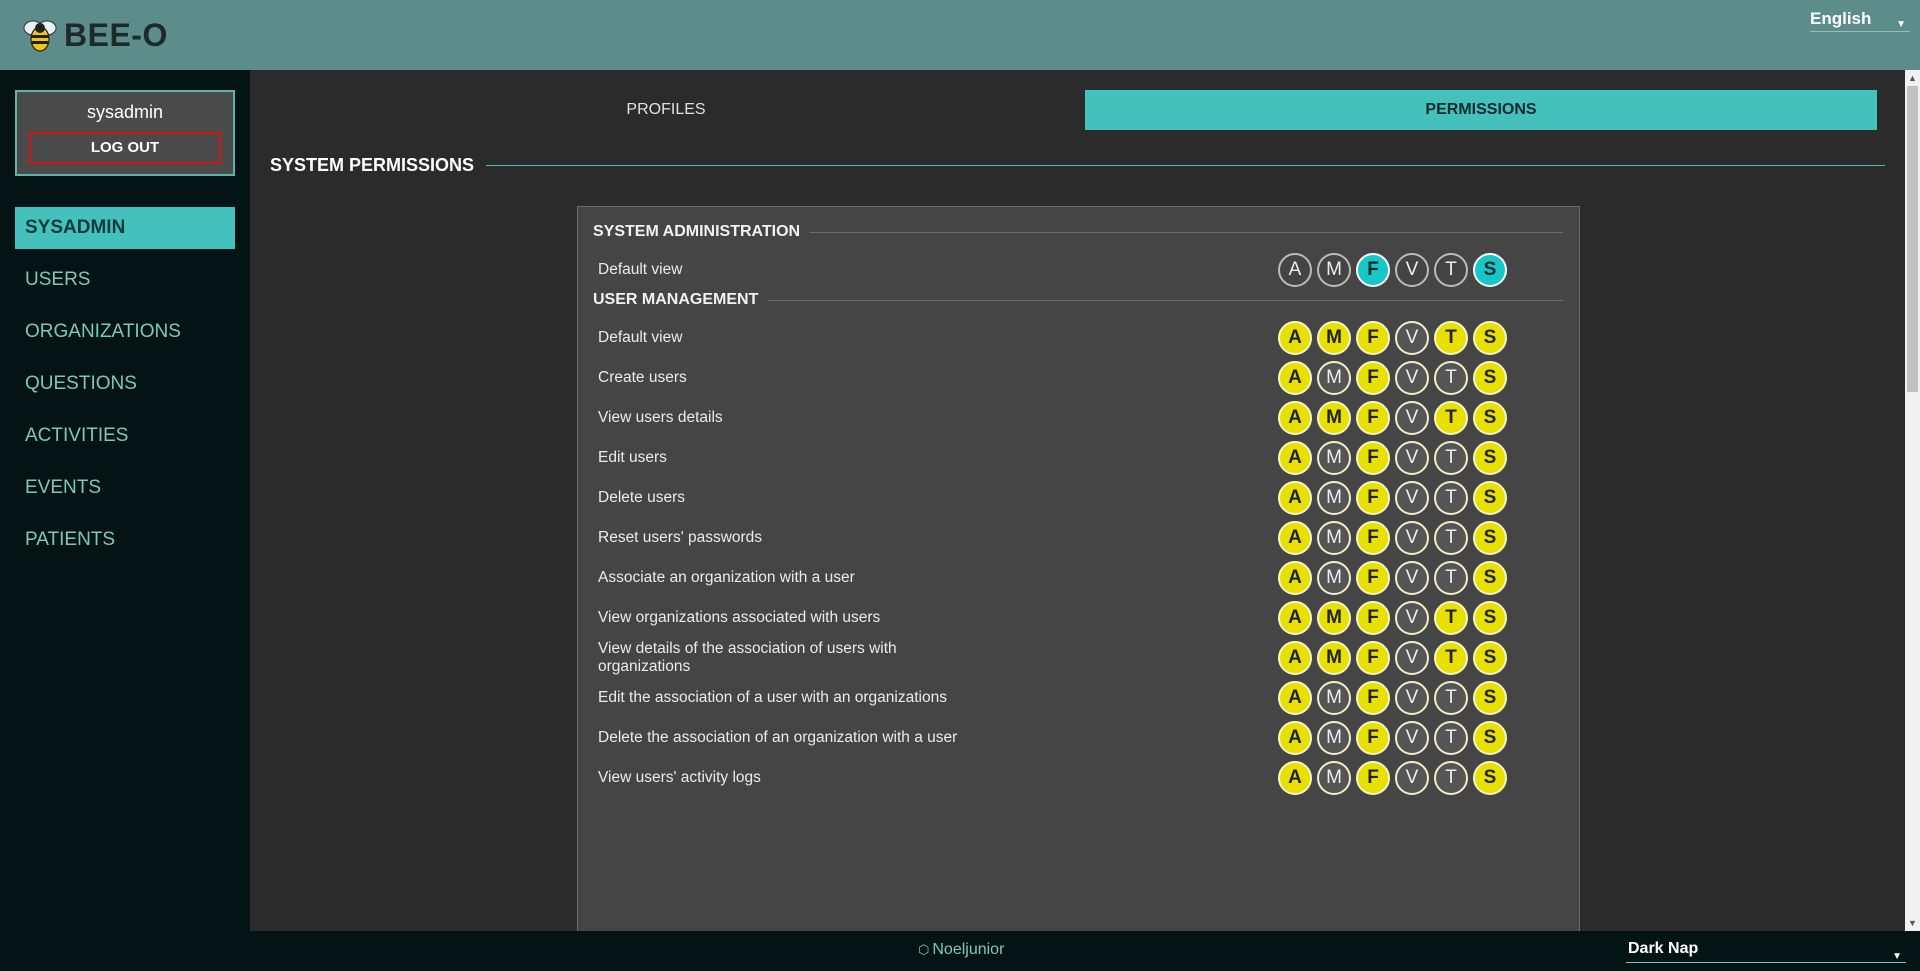  What do you see at coordinates (1912, 500) in the screenshot?
I see `scrollbar: ▲ ▼` at bounding box center [1912, 500].